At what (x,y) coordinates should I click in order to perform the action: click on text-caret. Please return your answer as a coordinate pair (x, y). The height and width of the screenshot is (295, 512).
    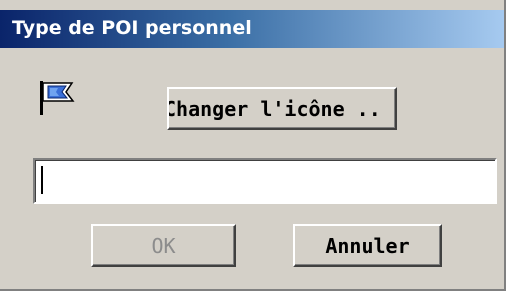
    Looking at the image, I should click on (42, 180).